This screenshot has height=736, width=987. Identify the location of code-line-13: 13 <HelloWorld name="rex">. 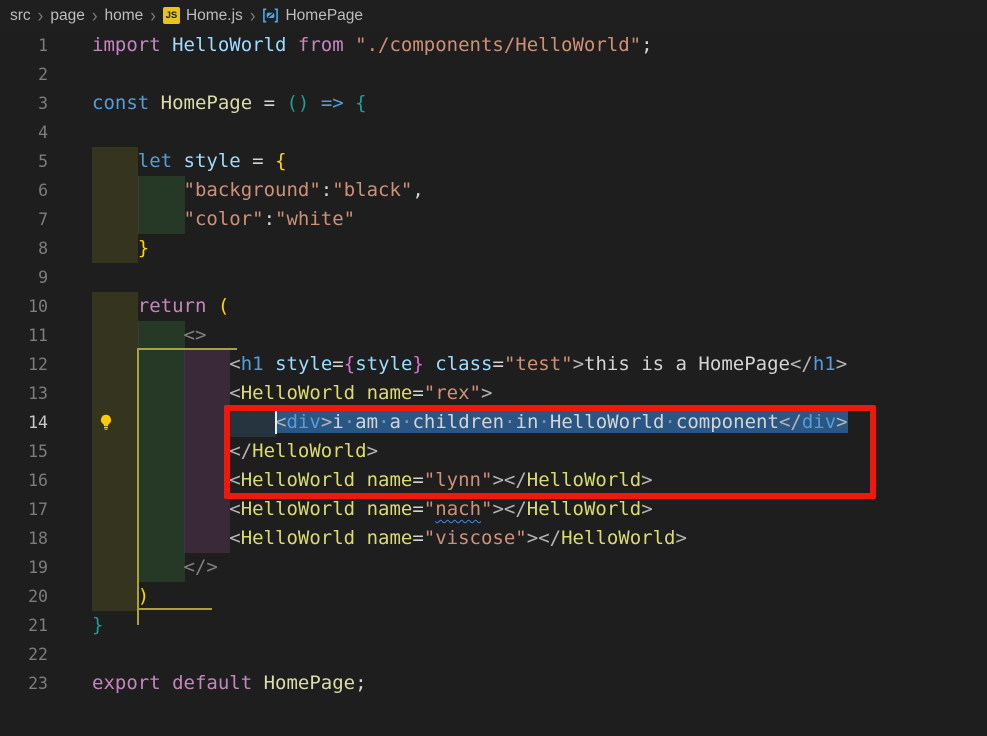
(493, 393).